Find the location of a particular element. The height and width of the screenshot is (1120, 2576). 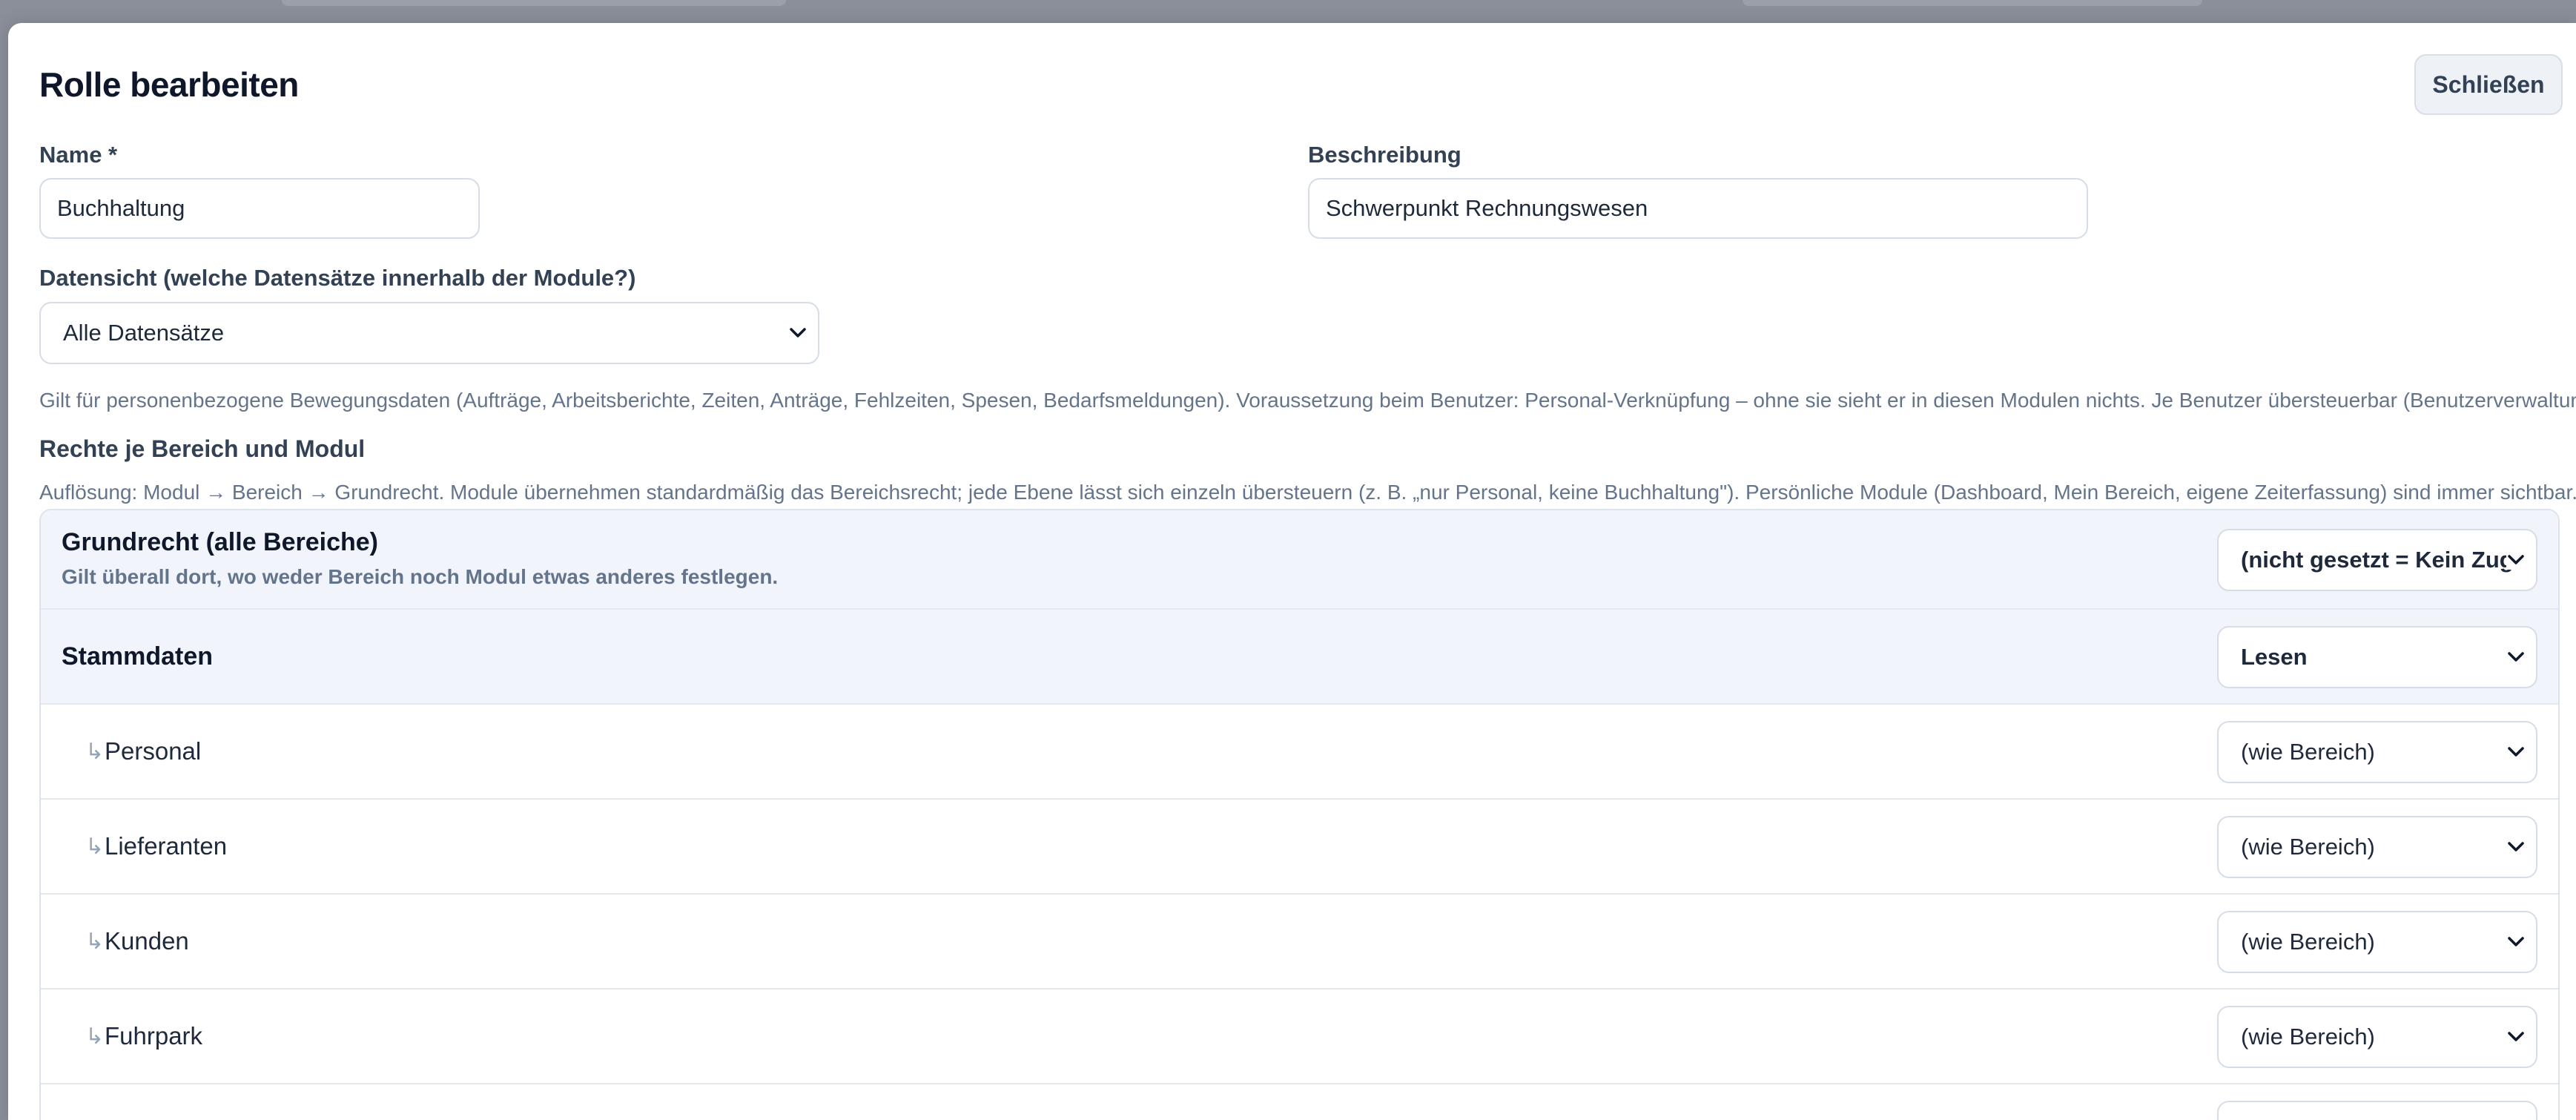

permissions-section-title: Rechte je Bereich und Modul is located at coordinates (202, 449).